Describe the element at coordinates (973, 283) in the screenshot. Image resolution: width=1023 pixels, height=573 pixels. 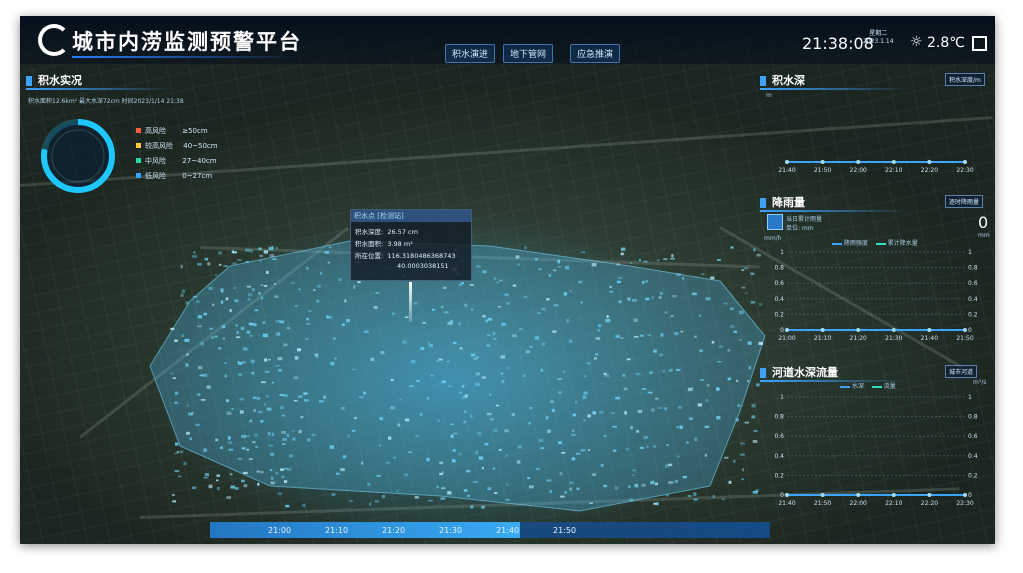
I see `y-tick-label: 0.6` at that location.